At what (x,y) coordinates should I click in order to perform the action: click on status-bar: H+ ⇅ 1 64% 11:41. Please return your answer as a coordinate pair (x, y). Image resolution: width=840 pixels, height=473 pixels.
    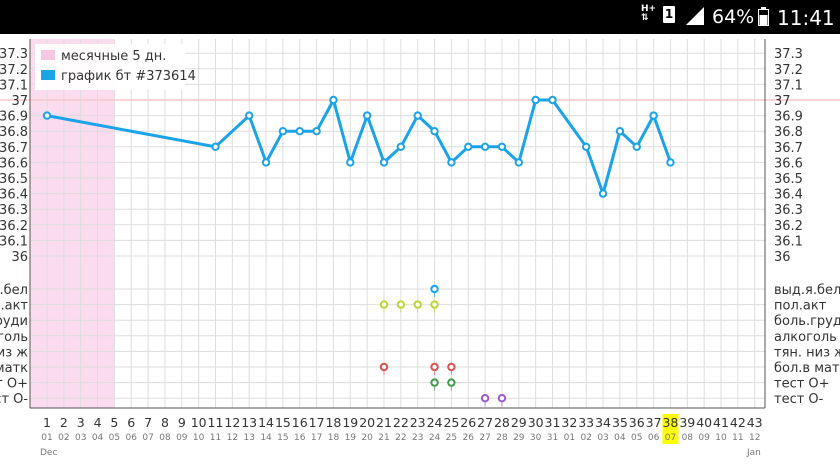
    Looking at the image, I should click on (420, 17).